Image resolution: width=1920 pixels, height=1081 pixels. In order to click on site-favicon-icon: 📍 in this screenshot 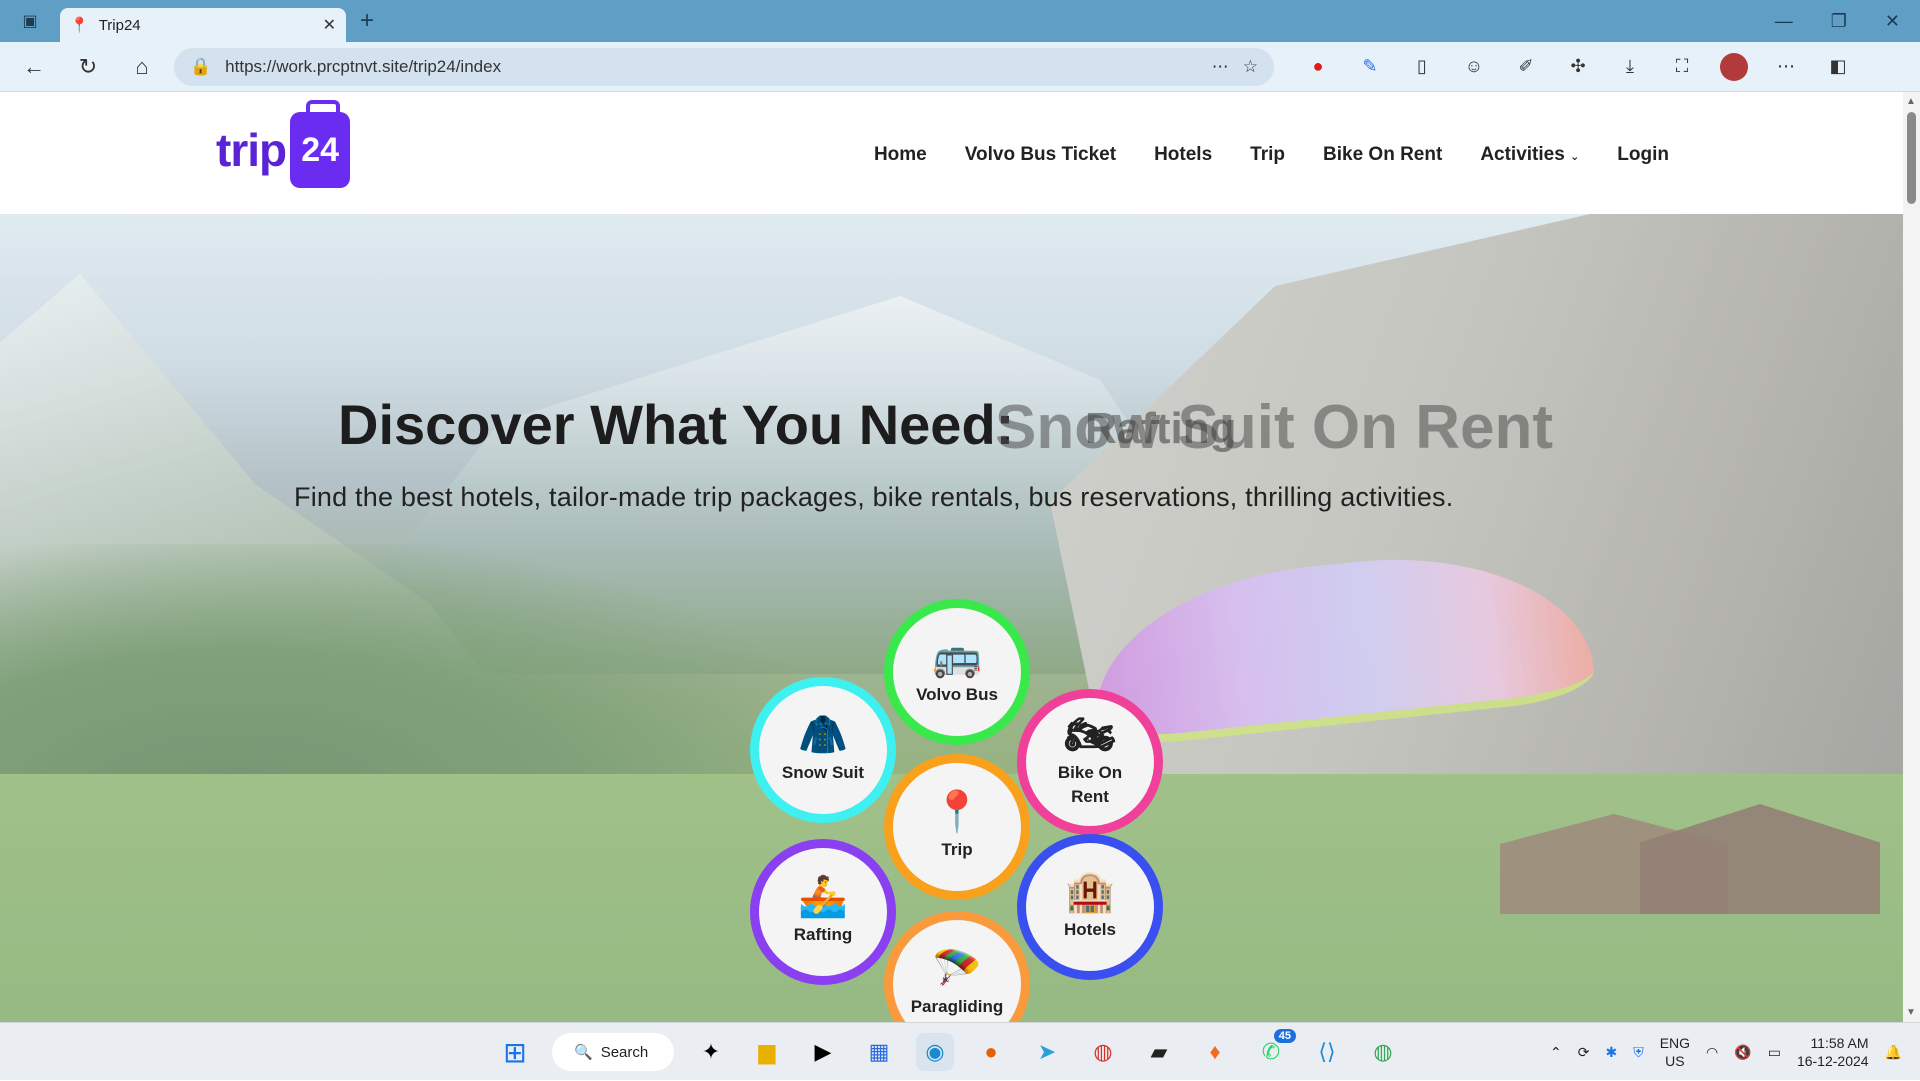, I will do `click(79, 25)`.